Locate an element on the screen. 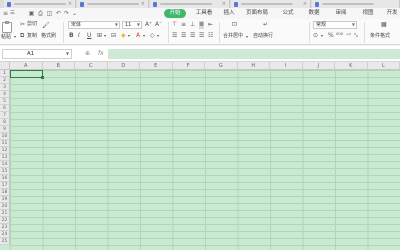 This screenshot has width=400, height=250. save-icon: ▣ is located at coordinates (31, 13).